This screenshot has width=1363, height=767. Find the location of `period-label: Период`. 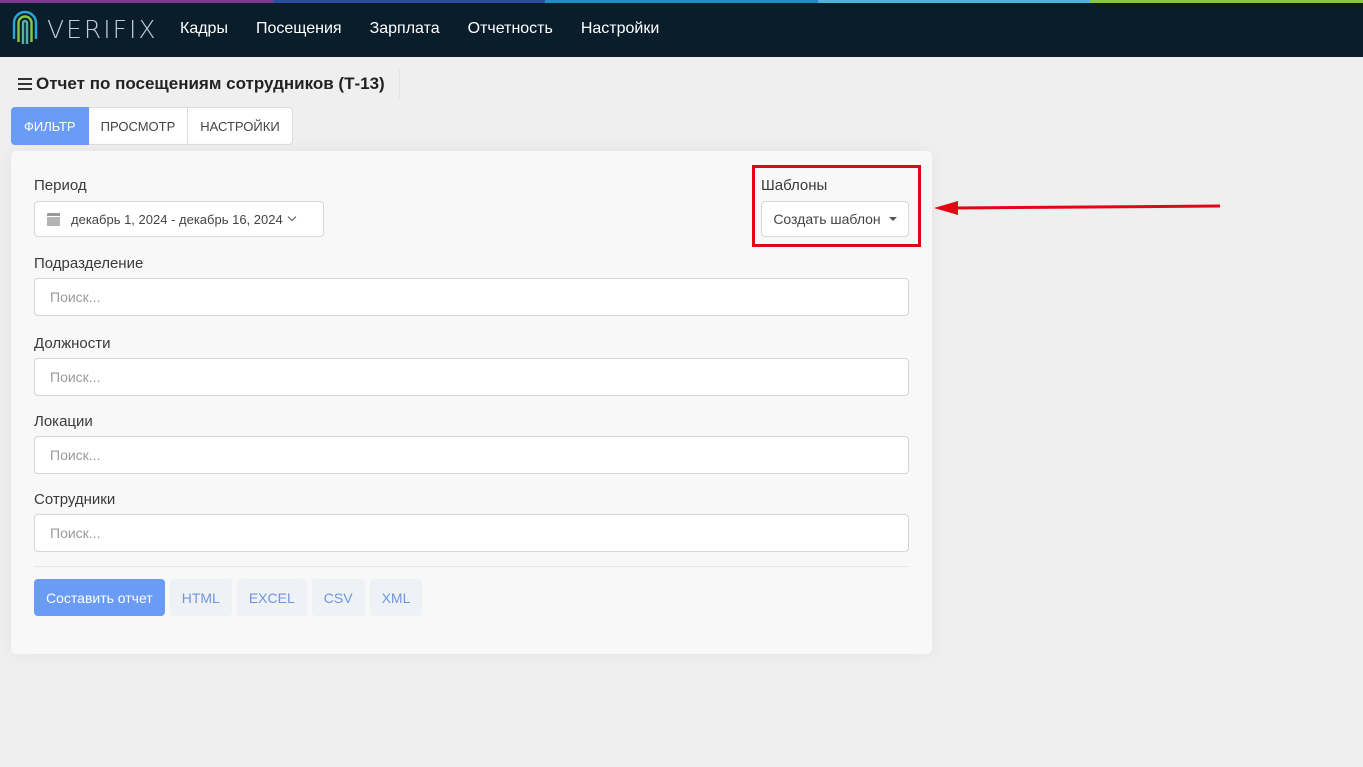

period-label: Период is located at coordinates (60, 185).